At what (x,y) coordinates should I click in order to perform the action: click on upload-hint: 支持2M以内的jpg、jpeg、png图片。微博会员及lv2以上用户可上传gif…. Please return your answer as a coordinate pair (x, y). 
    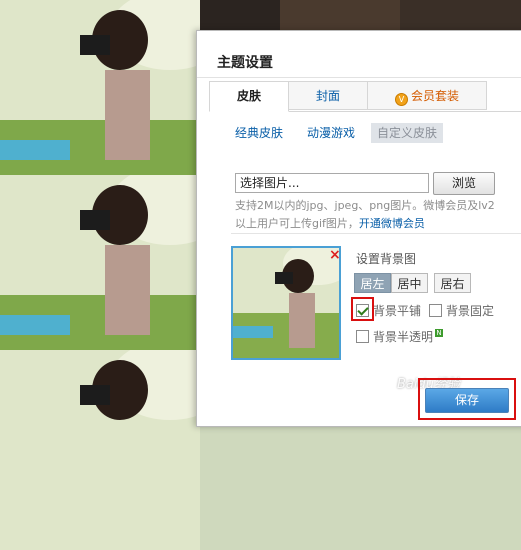
    Looking at the image, I should click on (366, 215).